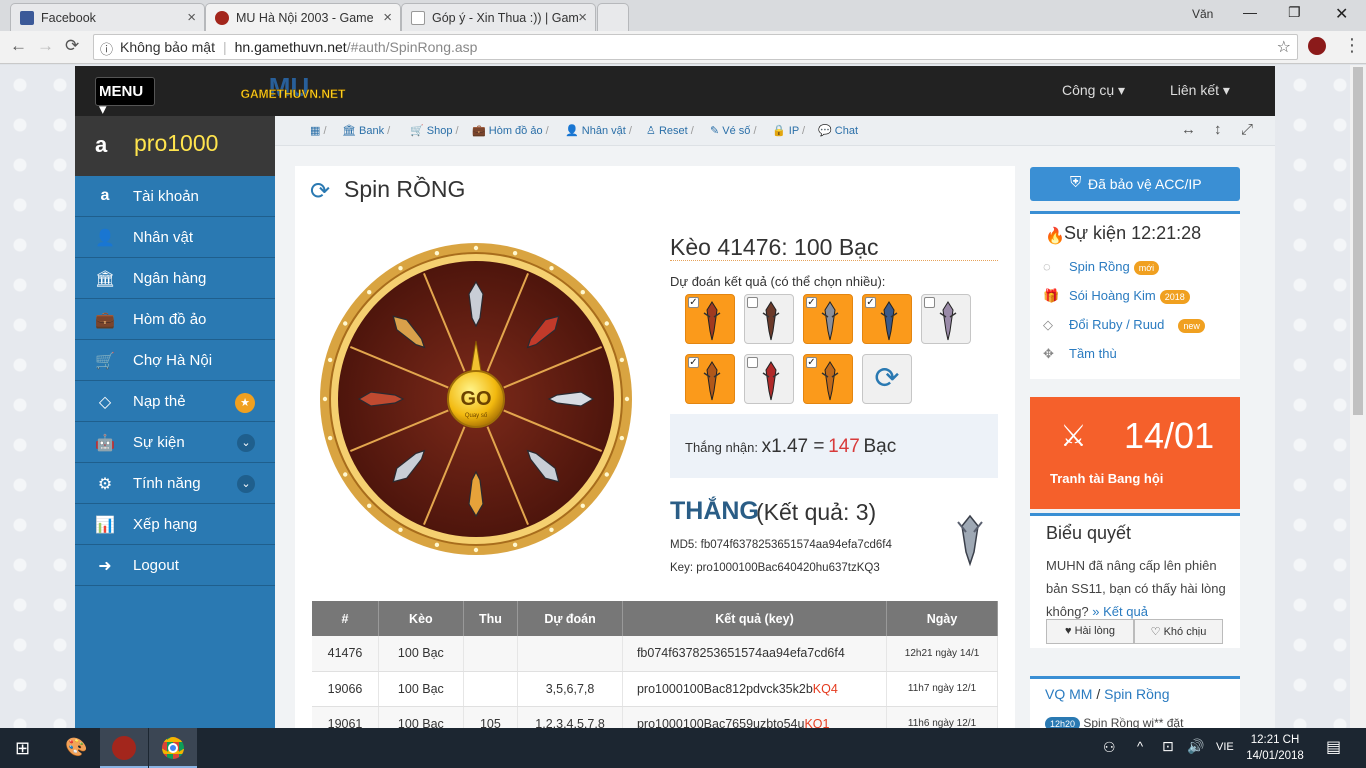 The width and height of the screenshot is (1366, 768). I want to click on sidebar-item-topup: ◇ Nạp thẻ ★, so click(175, 402).